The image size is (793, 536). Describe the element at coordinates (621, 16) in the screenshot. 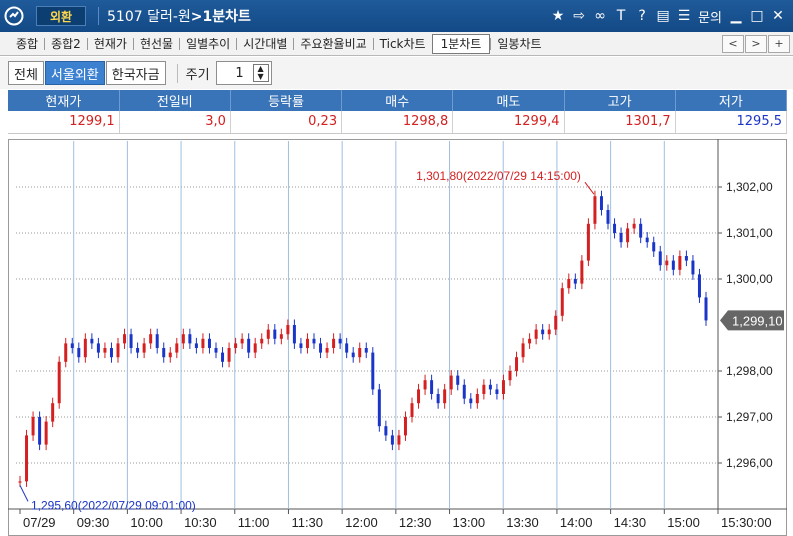

I see `font-icon: T` at that location.